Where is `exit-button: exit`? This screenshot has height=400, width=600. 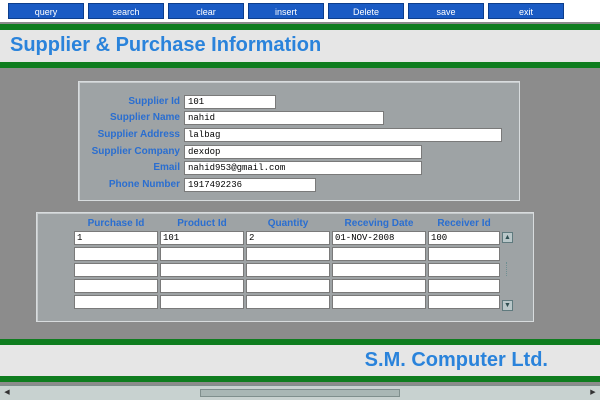
exit-button: exit is located at coordinates (526, 11).